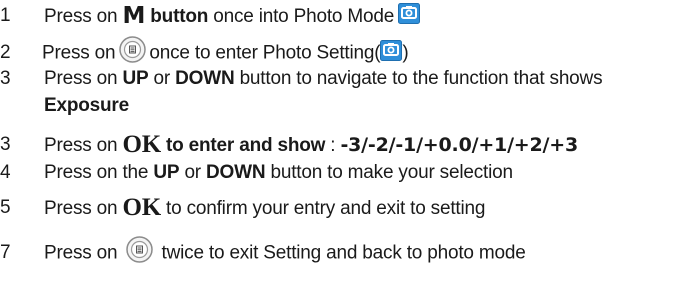  Describe the element at coordinates (243, 145) in the screenshot. I see `enter-and-show-text: to enter and show` at that location.